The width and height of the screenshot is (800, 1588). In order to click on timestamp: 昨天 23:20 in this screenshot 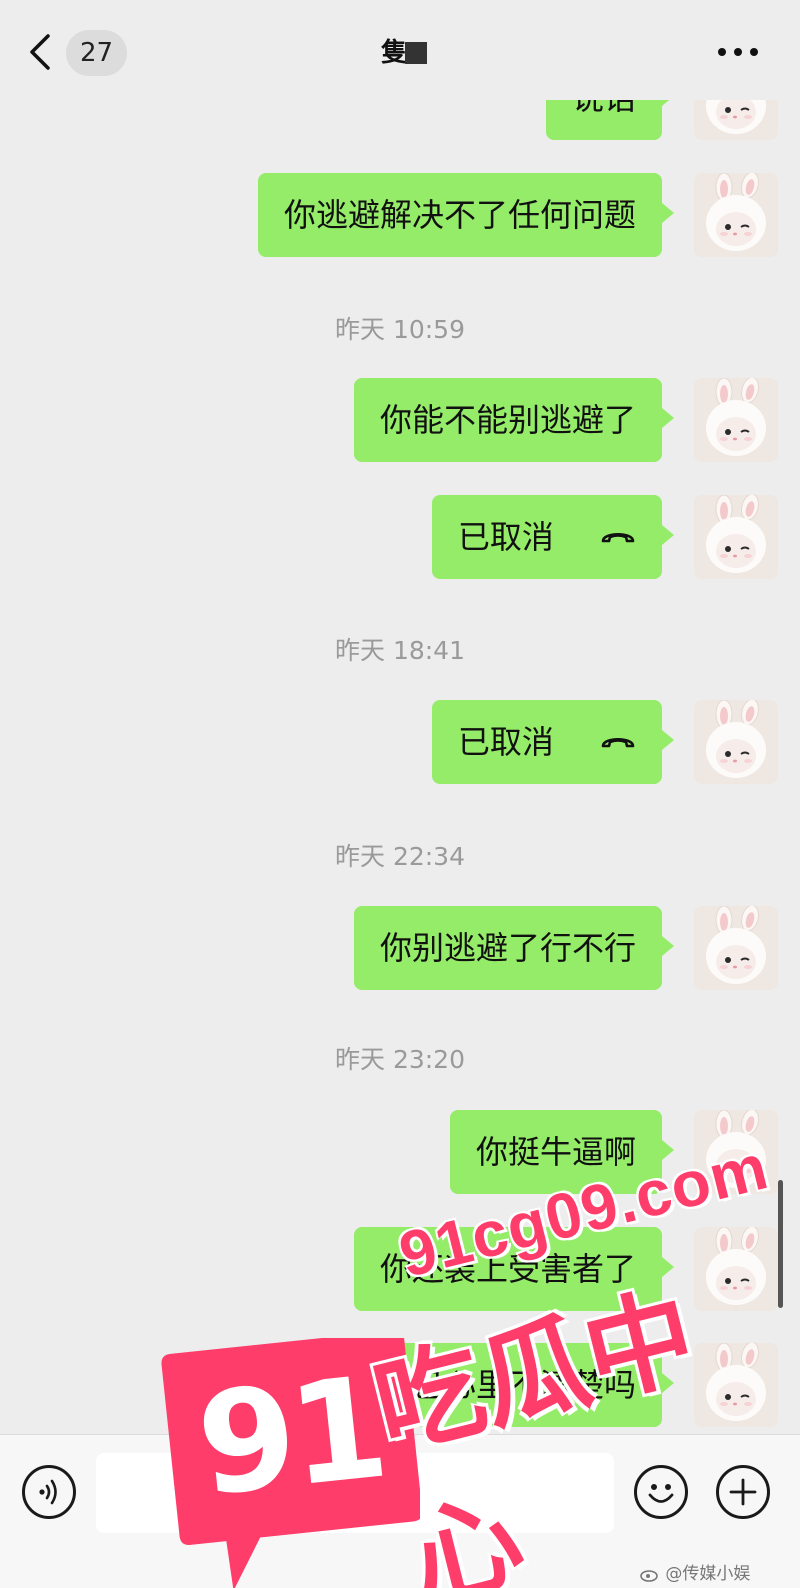, I will do `click(400, 1059)`.